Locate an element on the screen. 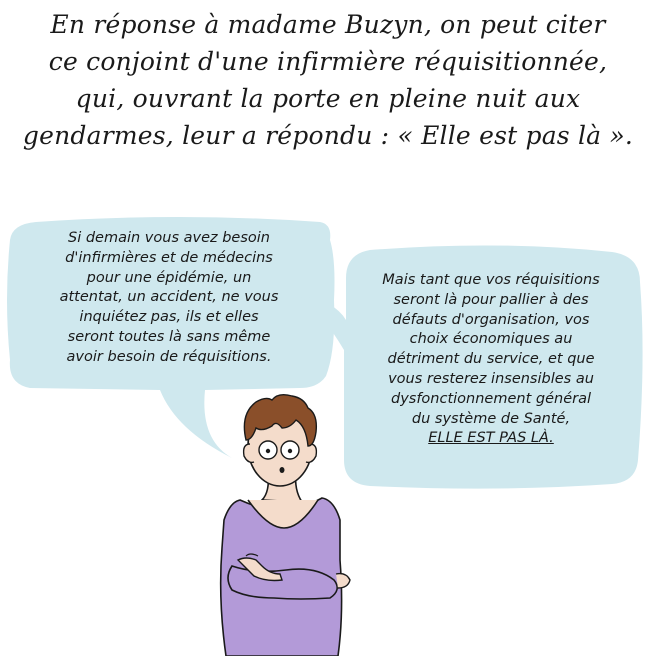 Image resolution: width=656 pixels, height=656 pixels. bubble-line: attentat, un accident, ne vous is located at coordinates (169, 297).